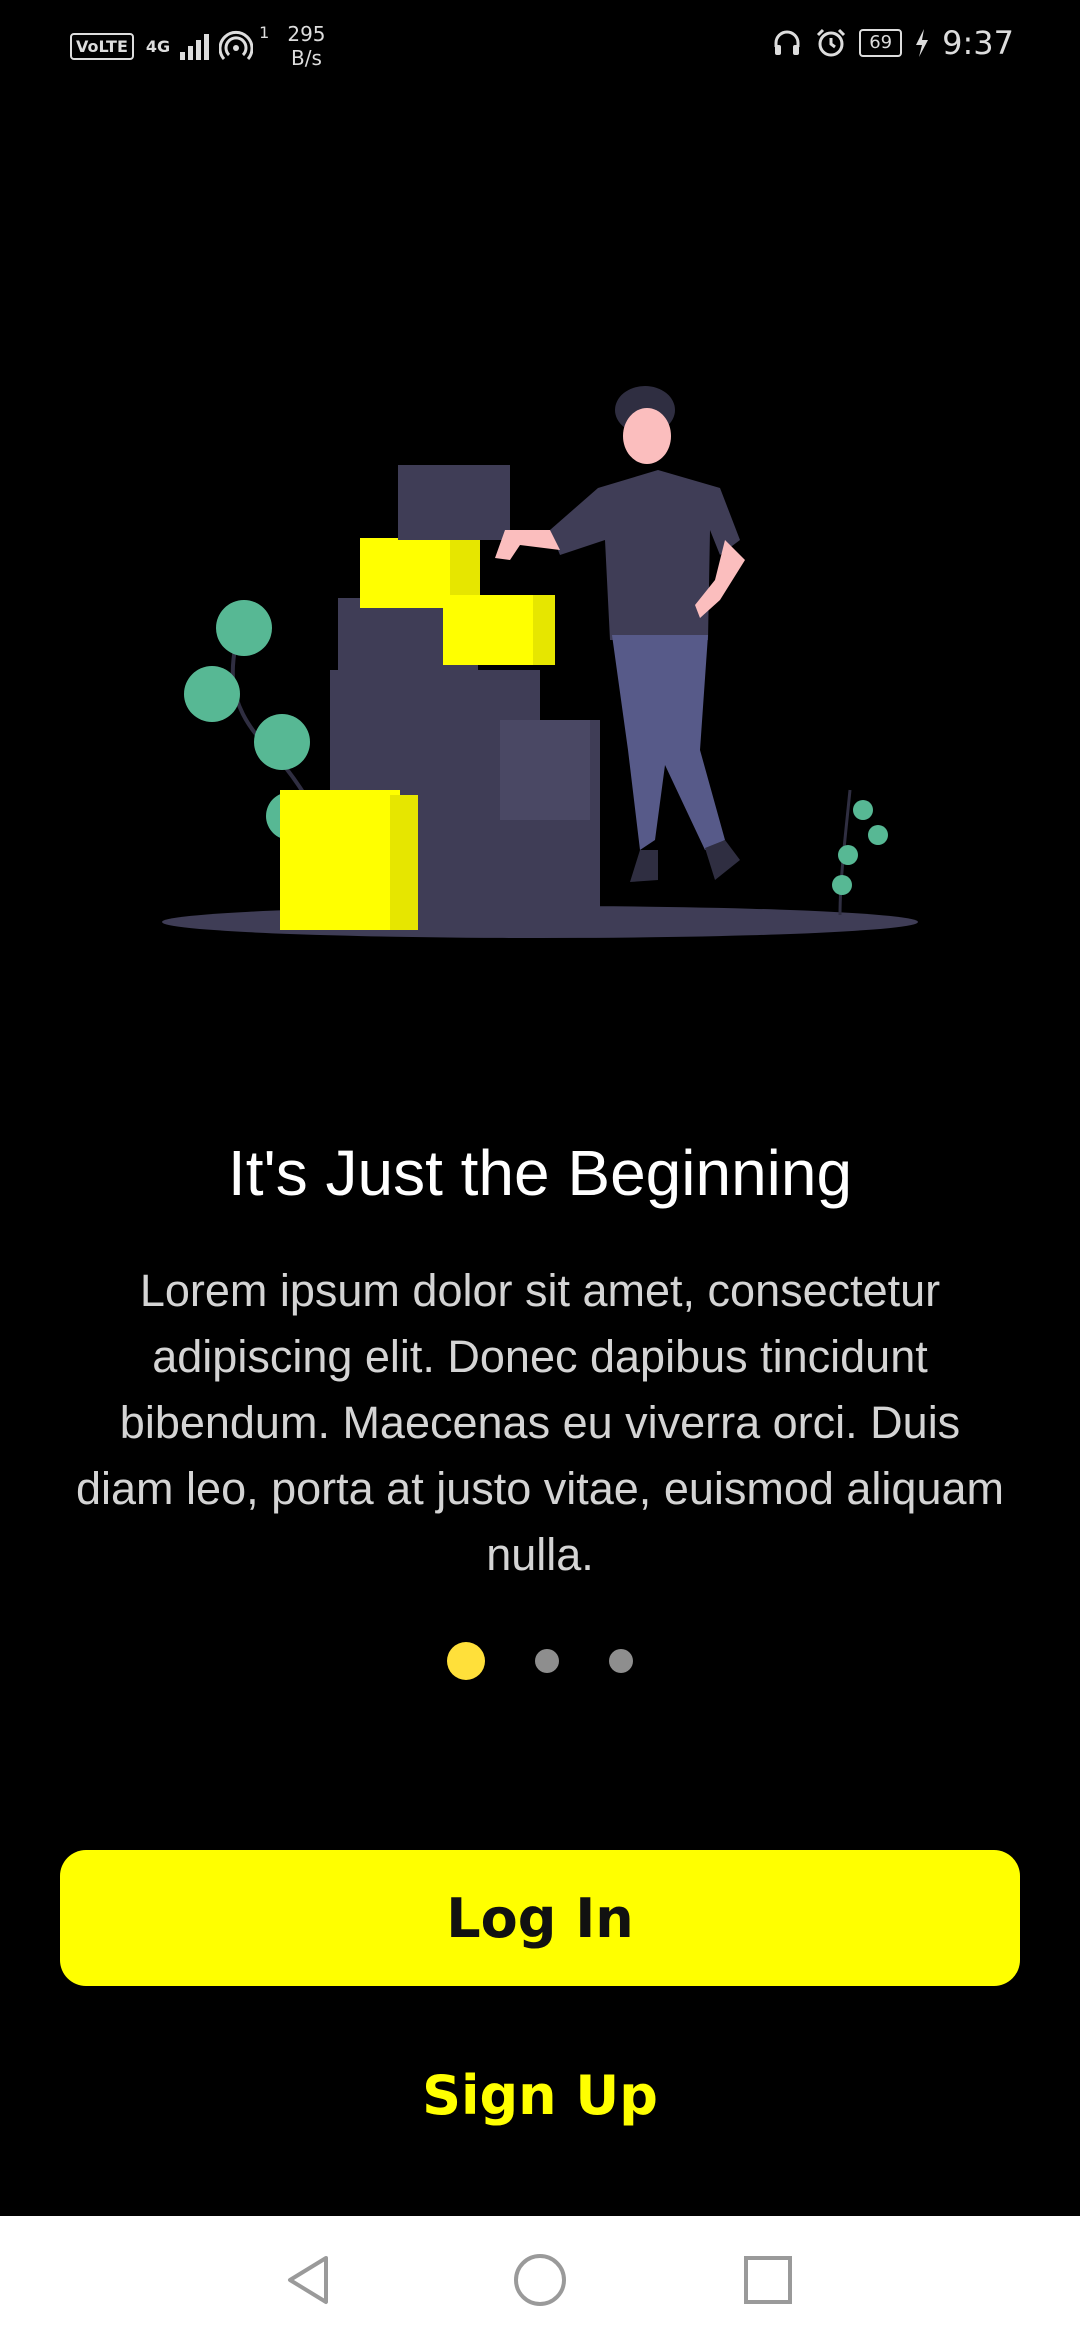 This screenshot has height=2340, width=1080. What do you see at coordinates (881, 43) in the screenshot?
I see `battery-icon: 69` at bounding box center [881, 43].